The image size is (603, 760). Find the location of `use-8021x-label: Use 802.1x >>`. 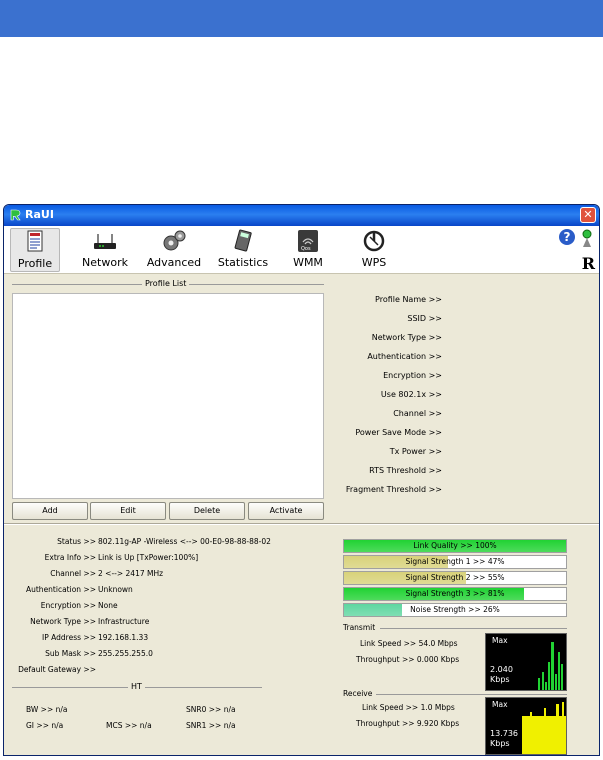

use-8021x-label: Use 802.1x >> is located at coordinates (411, 394).